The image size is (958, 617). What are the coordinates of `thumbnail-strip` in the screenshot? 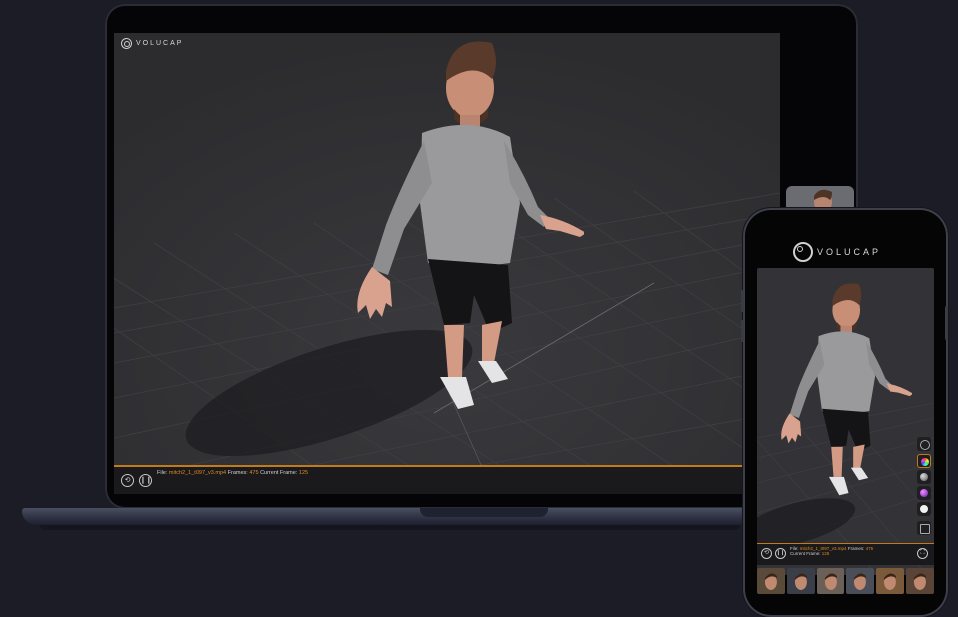 It's located at (845, 581).